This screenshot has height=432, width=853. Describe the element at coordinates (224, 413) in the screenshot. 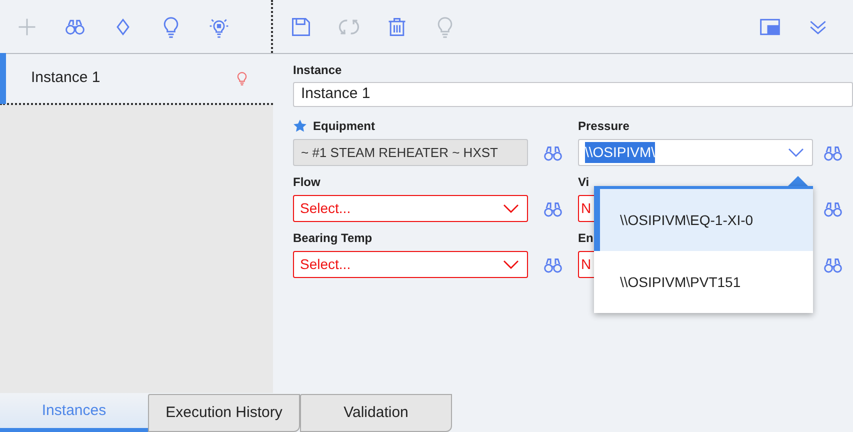

I see `tab: Execution History` at that location.